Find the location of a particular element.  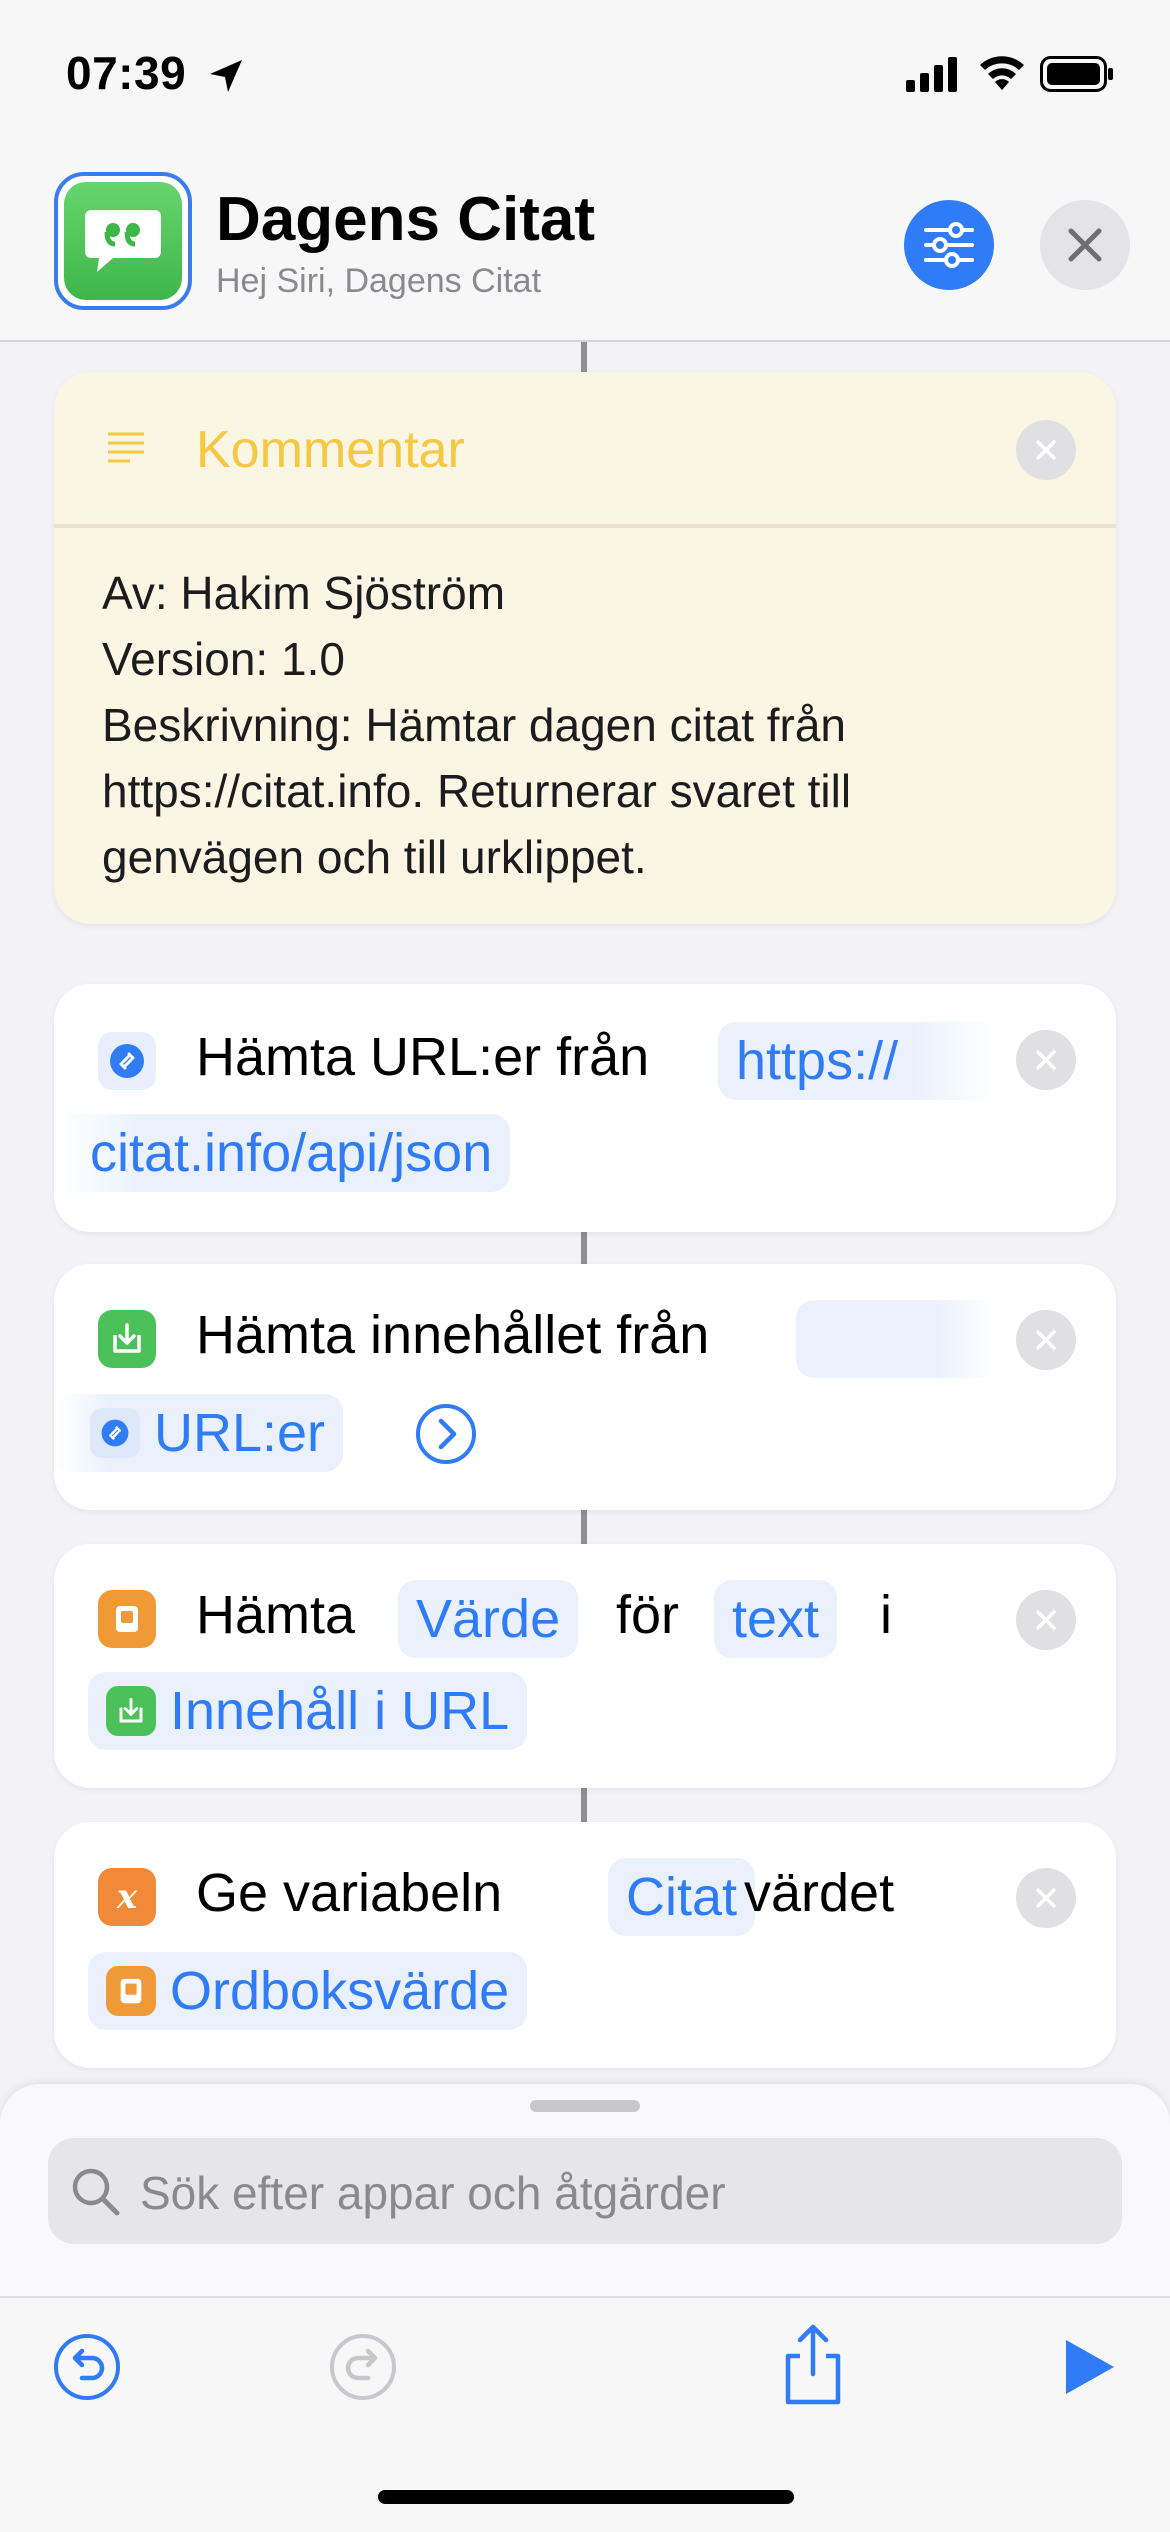

action-label: Ge variabeln is located at coordinates (349, 1893).